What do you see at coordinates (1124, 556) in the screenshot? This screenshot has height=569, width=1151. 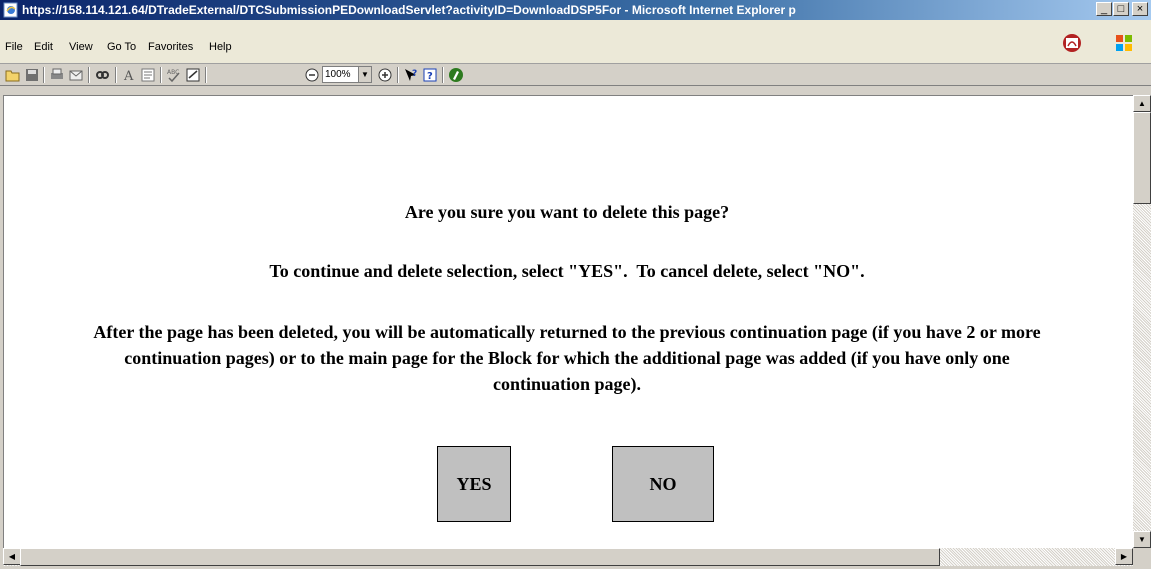 I see `scroll-right-icon: ▶` at bounding box center [1124, 556].